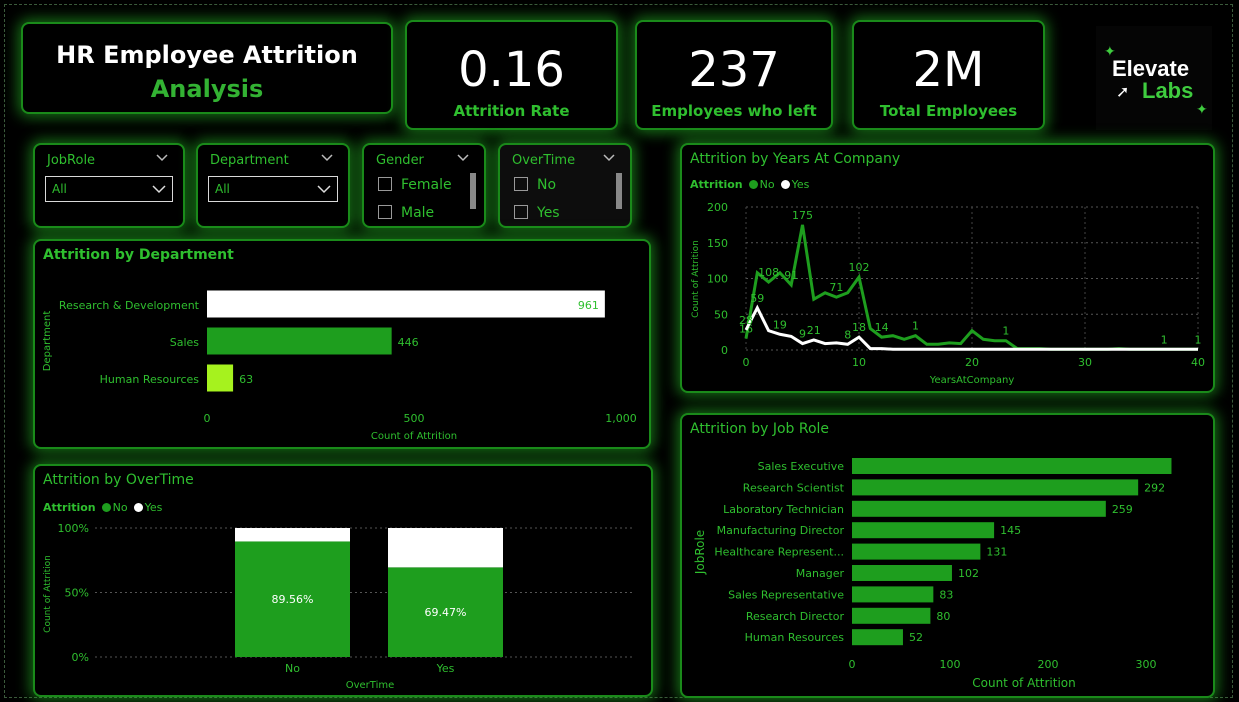 Image resolution: width=1239 pixels, height=702 pixels. Describe the element at coordinates (814, 330) in the screenshot. I see `data-label: 21` at that location.